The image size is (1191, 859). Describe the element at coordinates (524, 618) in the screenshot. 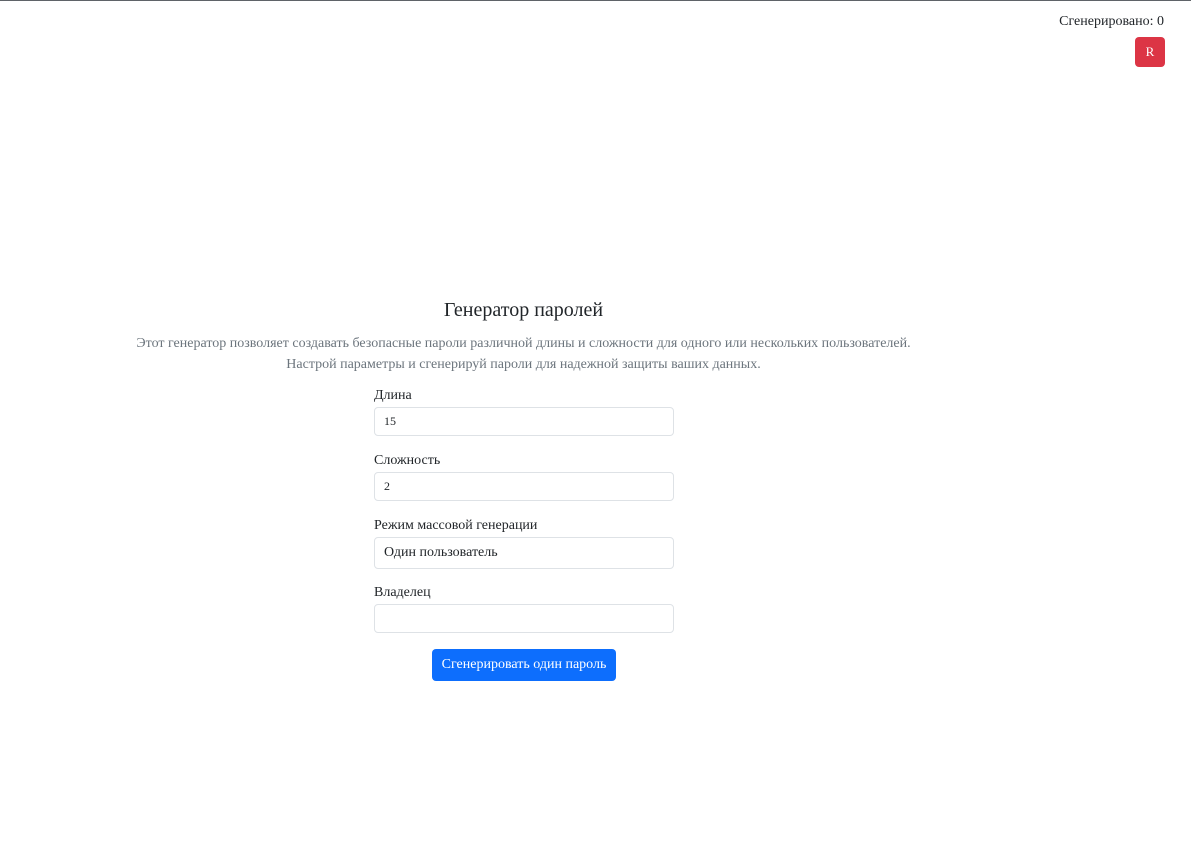

I see `owner-input` at that location.